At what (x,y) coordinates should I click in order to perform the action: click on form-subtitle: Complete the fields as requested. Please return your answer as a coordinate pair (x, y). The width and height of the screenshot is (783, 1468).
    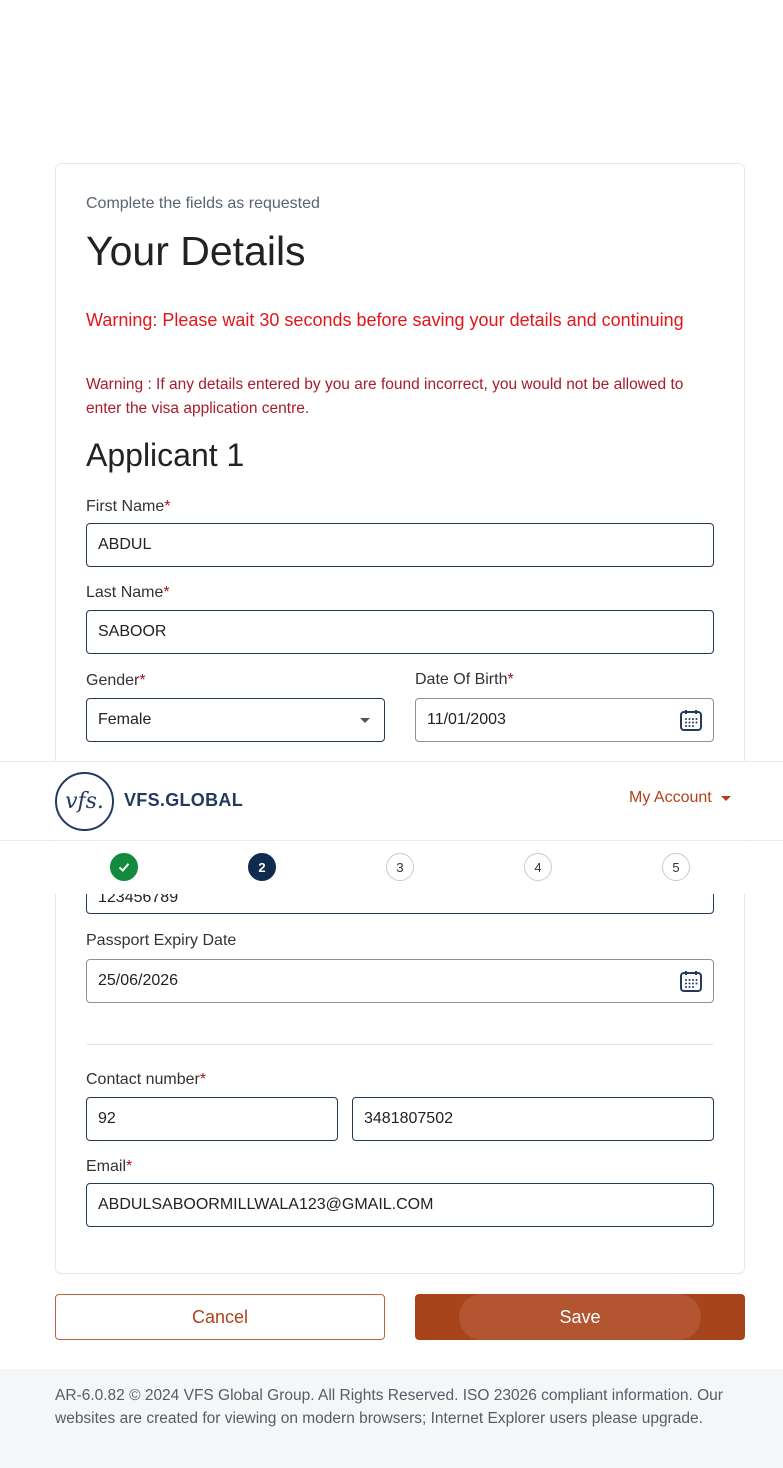
    Looking at the image, I should click on (203, 203).